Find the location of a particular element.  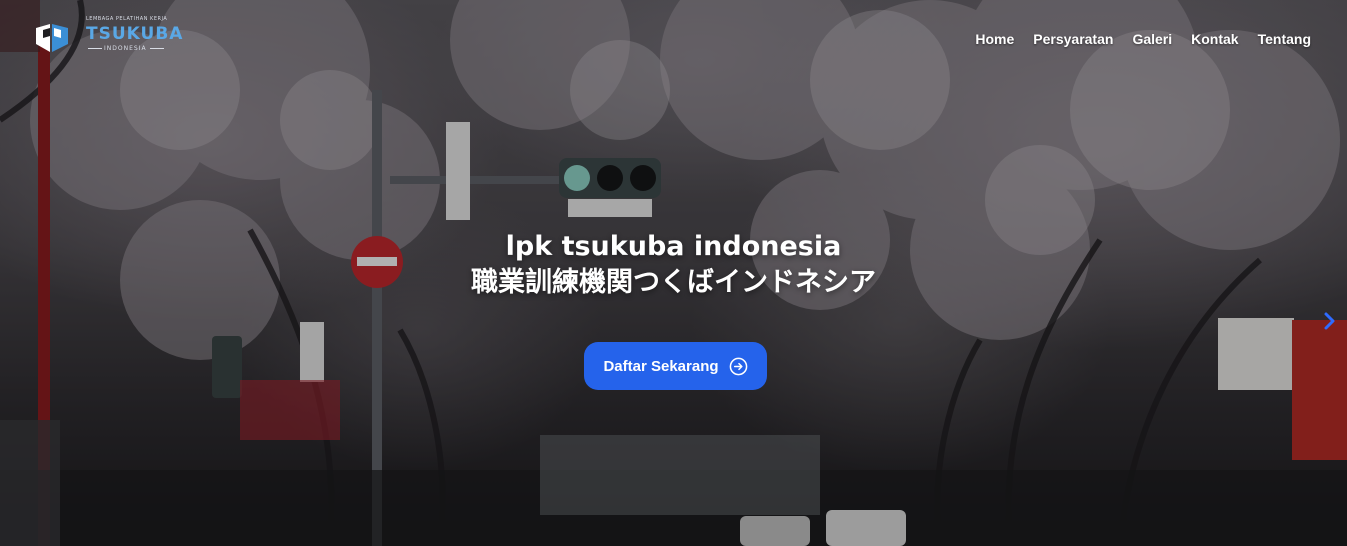

nav-galeri: Galeri is located at coordinates (1152, 39).